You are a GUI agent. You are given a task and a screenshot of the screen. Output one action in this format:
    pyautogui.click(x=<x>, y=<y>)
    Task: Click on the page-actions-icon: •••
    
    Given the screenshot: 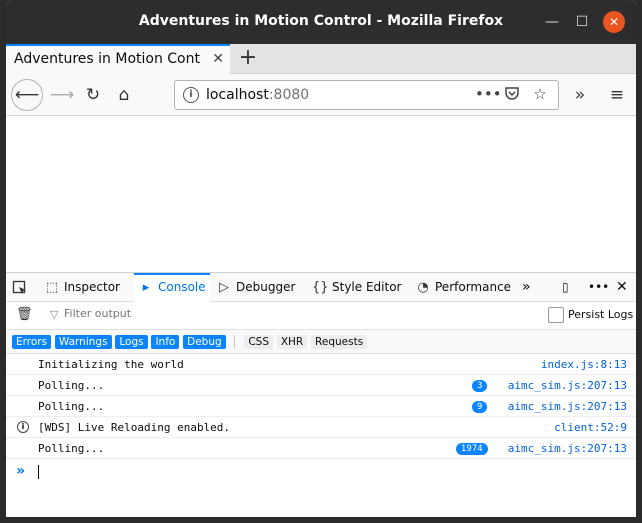 What is the action you would take?
    pyautogui.click(x=488, y=94)
    